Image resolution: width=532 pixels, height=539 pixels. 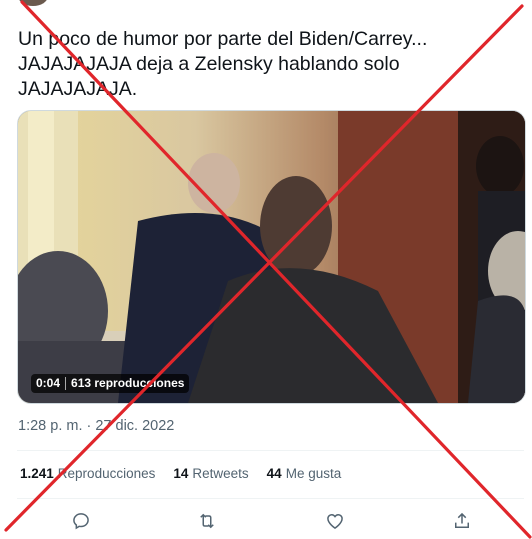 I want to click on likes-count: 44, so click(x=274, y=473).